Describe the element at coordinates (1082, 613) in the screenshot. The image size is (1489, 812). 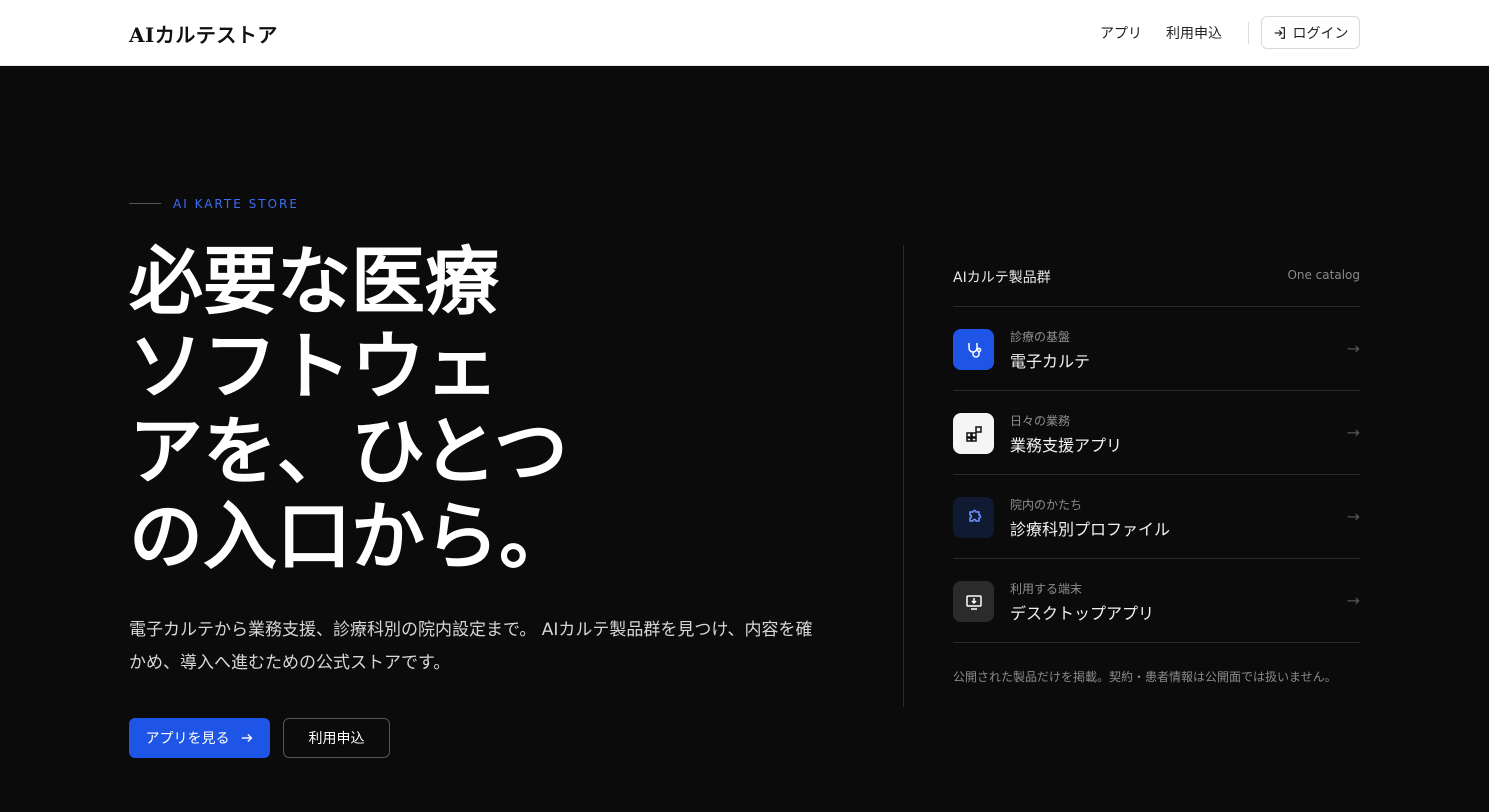
I see `item-name: デスクトップアプリ` at that location.